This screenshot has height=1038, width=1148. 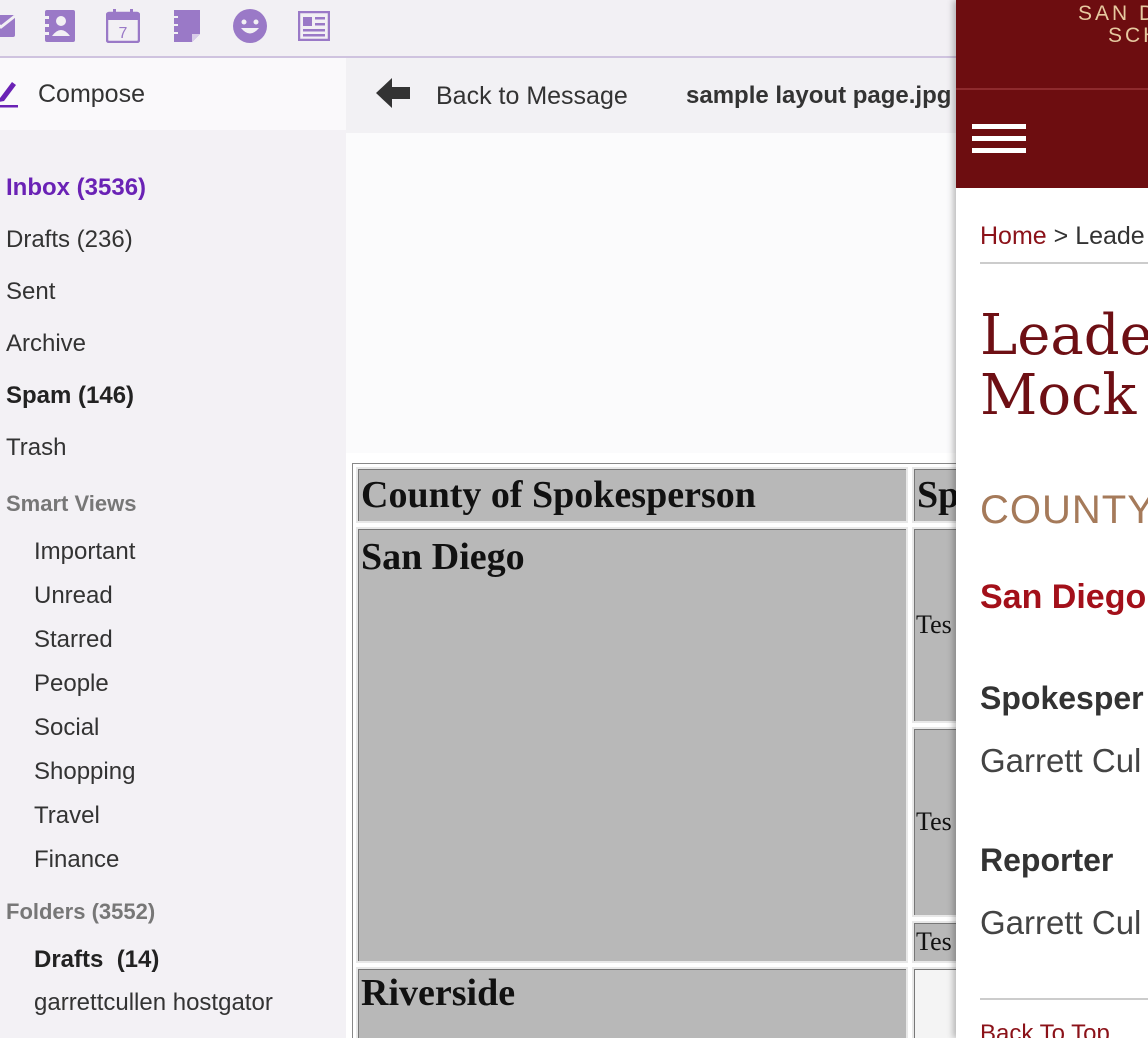 What do you see at coordinates (651, 95) in the screenshot?
I see `viewer-header: Back to Message sample layout page.jpg` at bounding box center [651, 95].